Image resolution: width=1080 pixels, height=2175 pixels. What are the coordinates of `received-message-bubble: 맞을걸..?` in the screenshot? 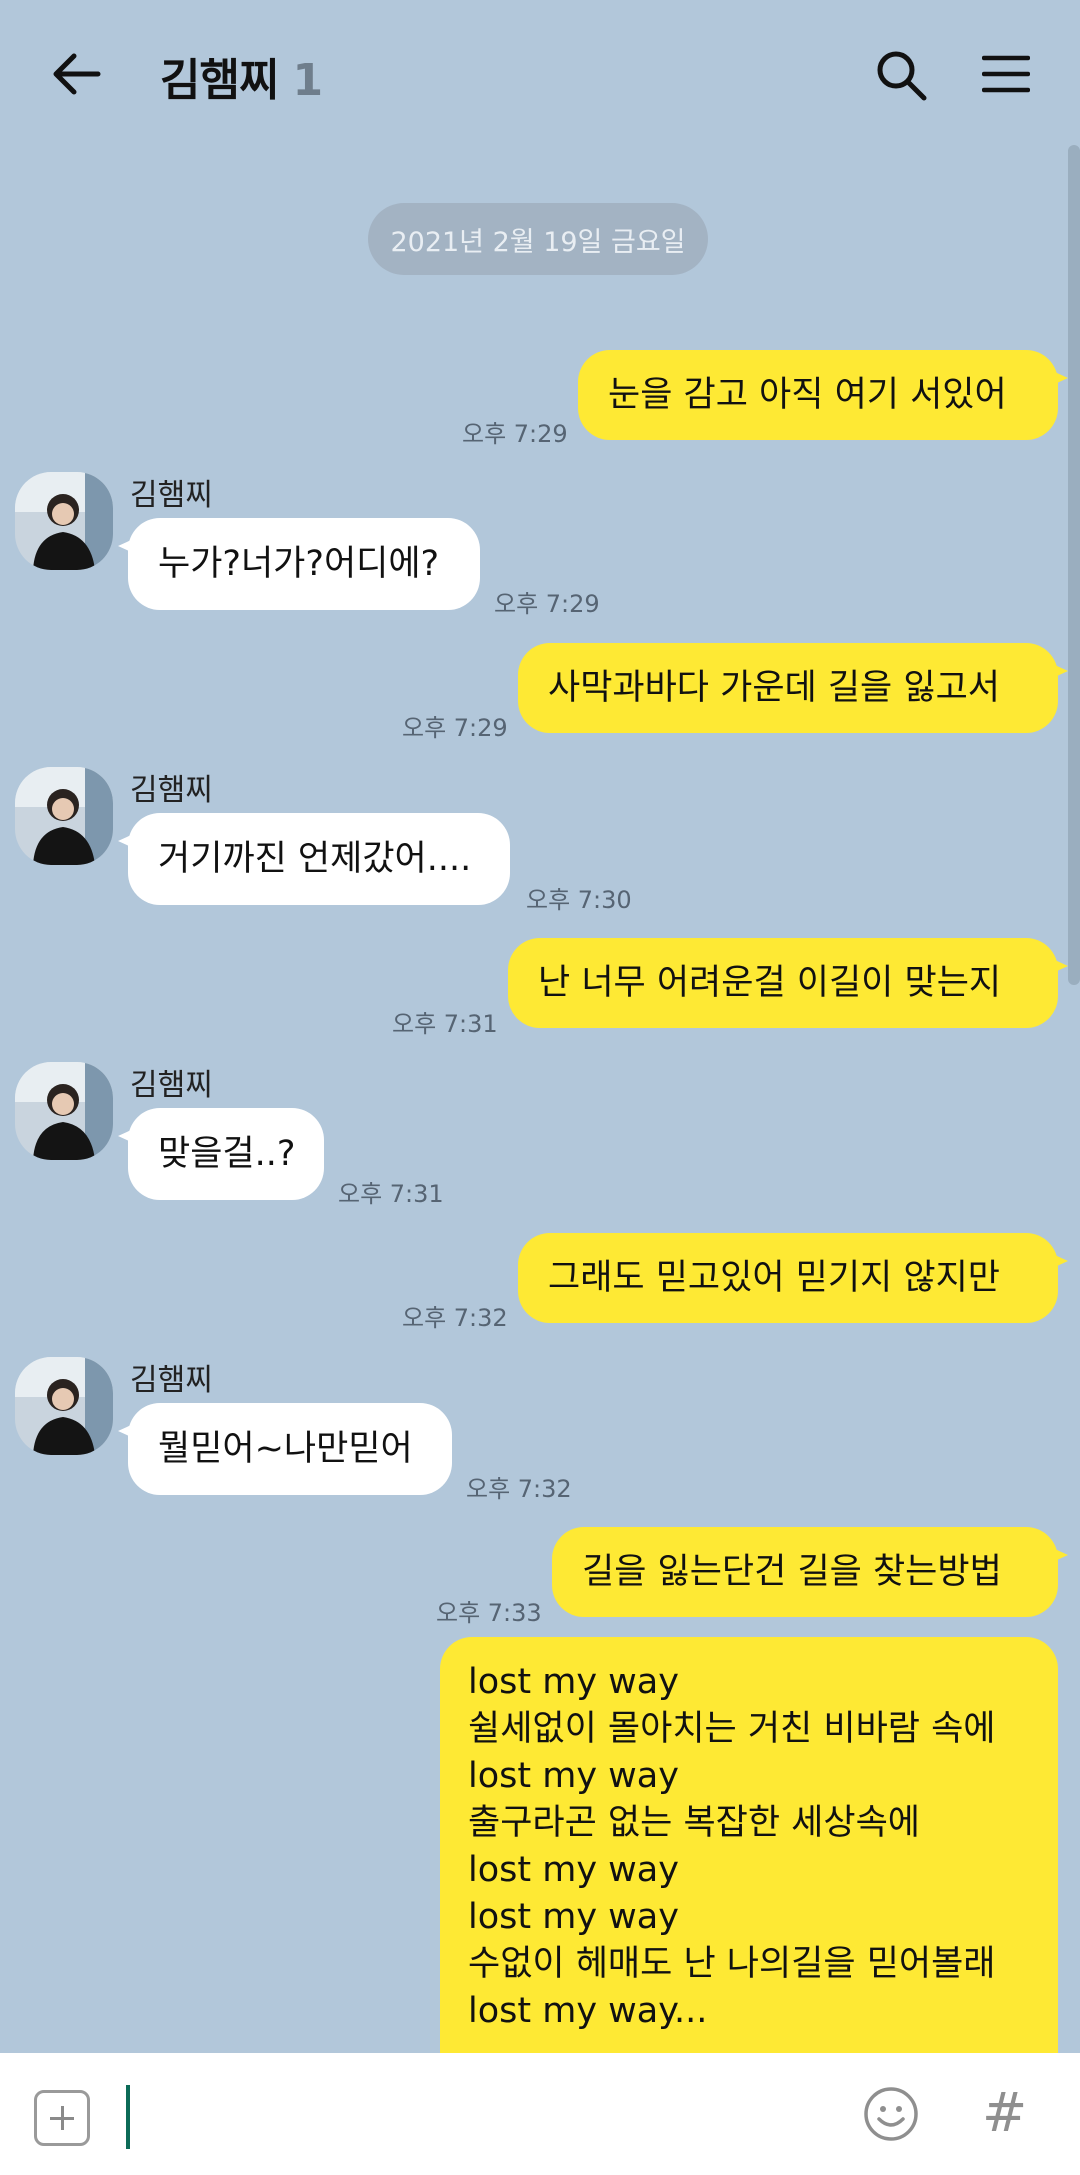 It's located at (221, 1154).